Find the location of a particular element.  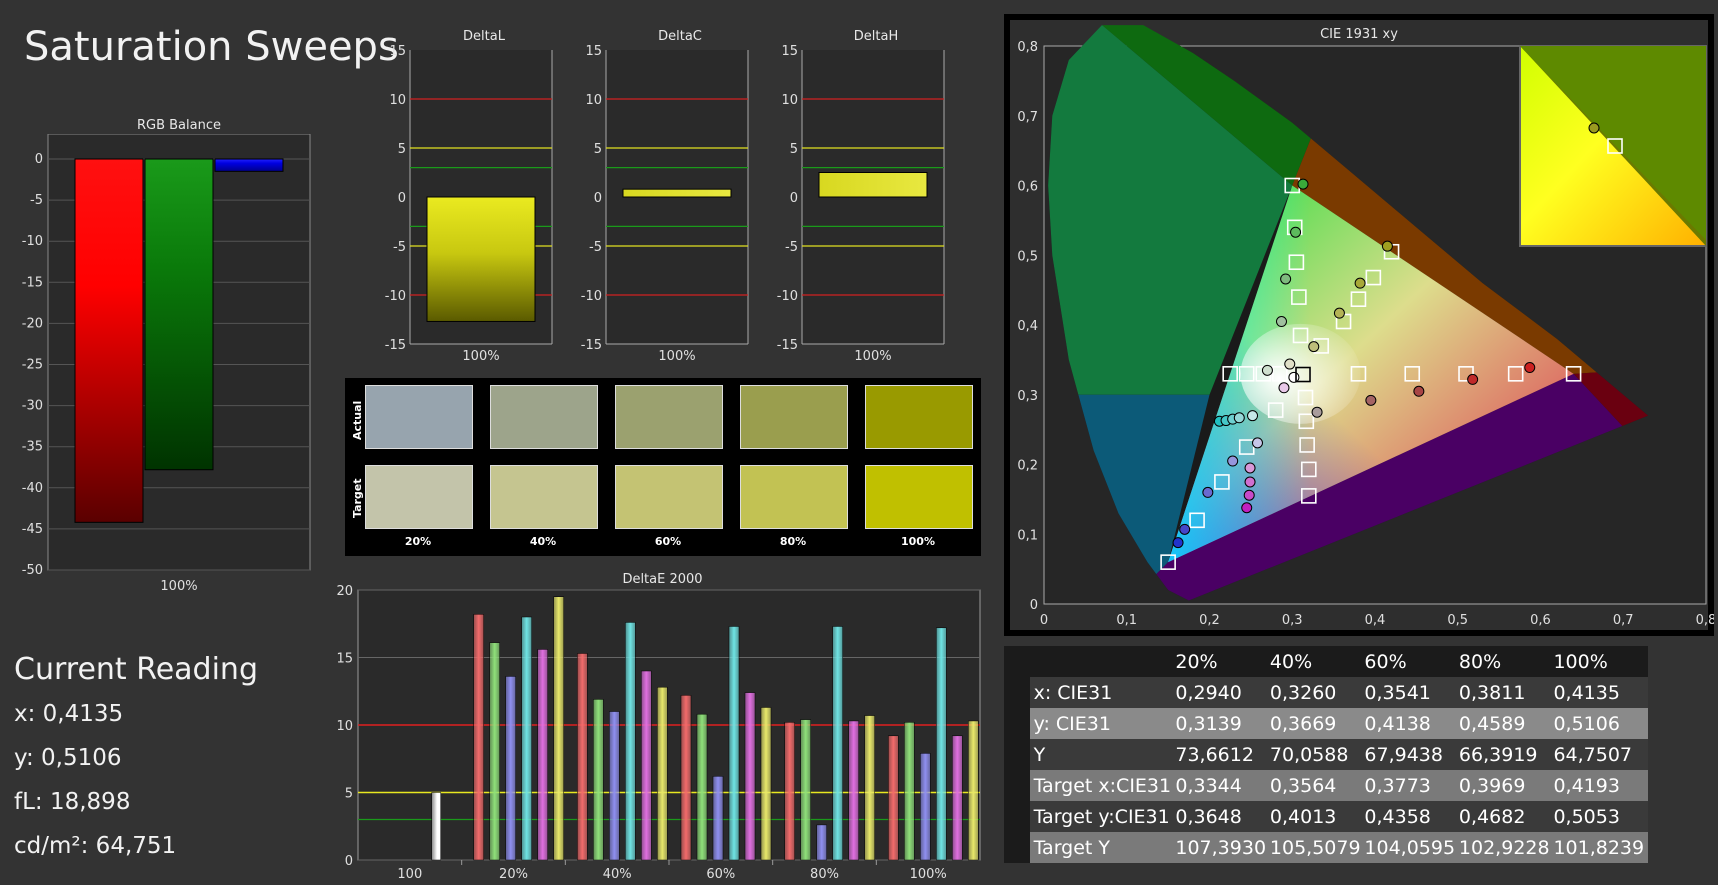

delta-chart-deltal: 15 10 5 0 -5 -10 -15 100% is located at coordinates (469, 204).